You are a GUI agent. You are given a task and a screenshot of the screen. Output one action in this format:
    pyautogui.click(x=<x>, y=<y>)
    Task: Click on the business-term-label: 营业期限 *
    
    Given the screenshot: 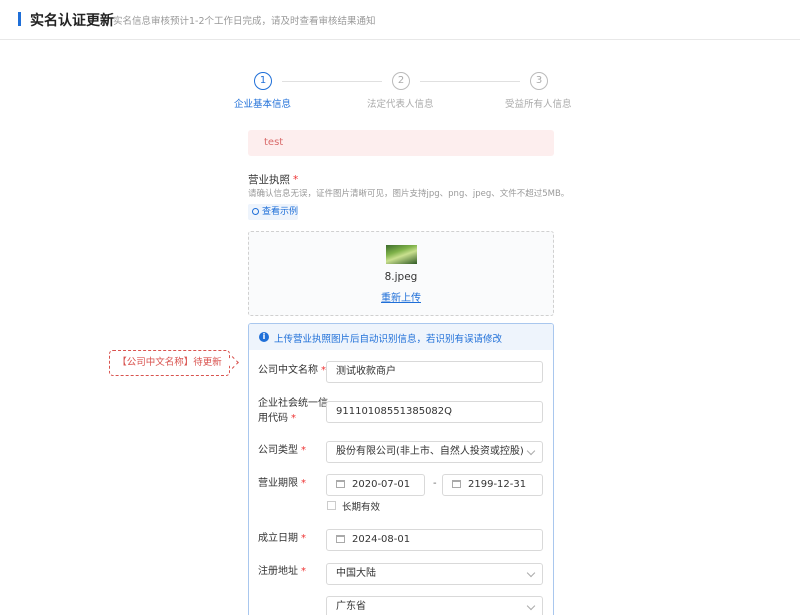 What is the action you would take?
    pyautogui.click(x=282, y=483)
    